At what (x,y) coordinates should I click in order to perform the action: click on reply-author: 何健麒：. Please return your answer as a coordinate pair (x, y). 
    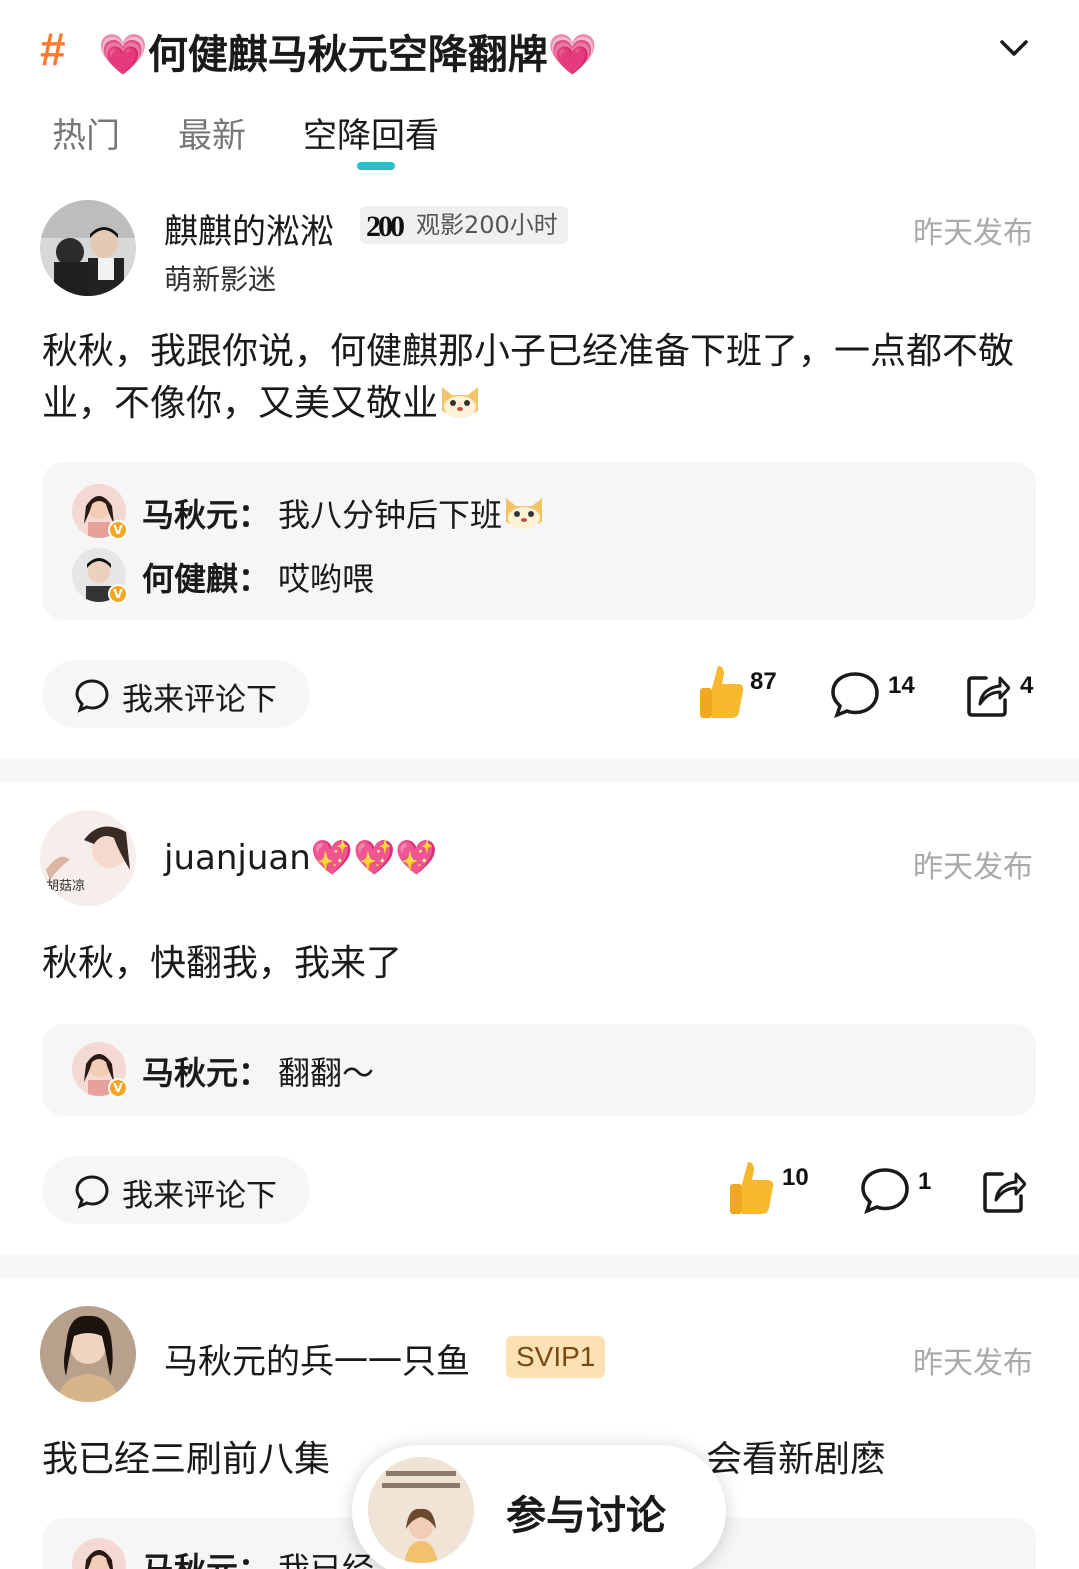
    Looking at the image, I should click on (206, 579).